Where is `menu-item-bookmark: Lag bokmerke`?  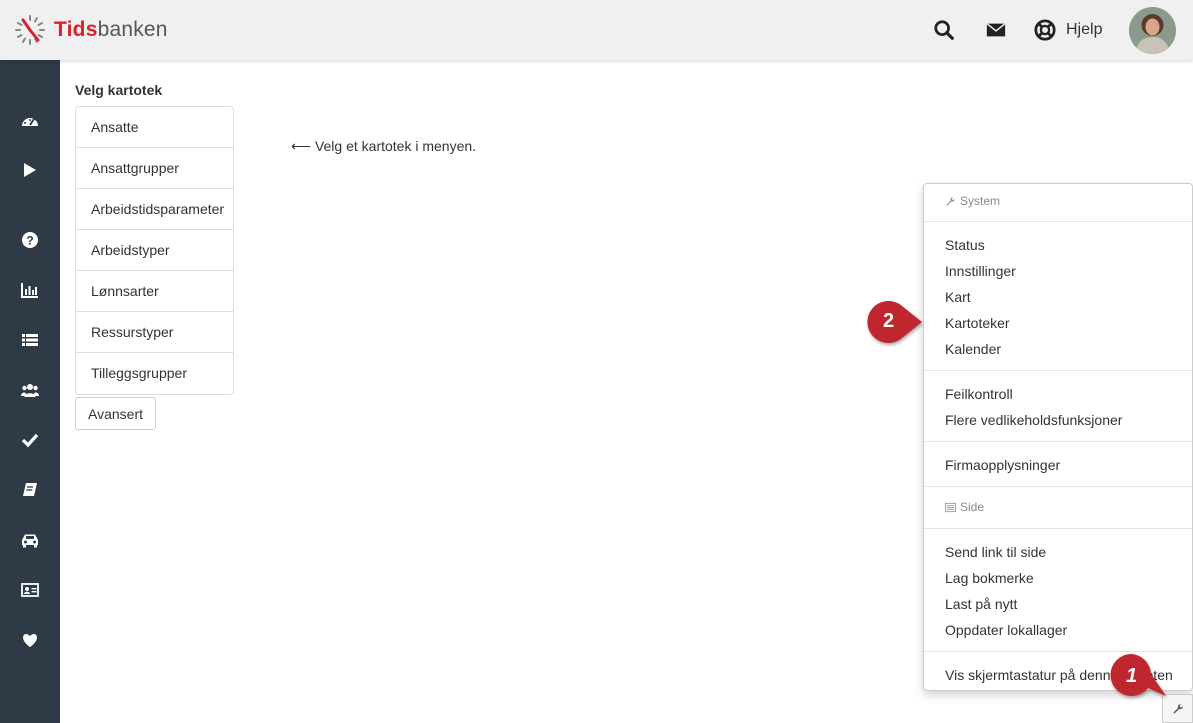 menu-item-bookmark: Lag bokmerke is located at coordinates (989, 578).